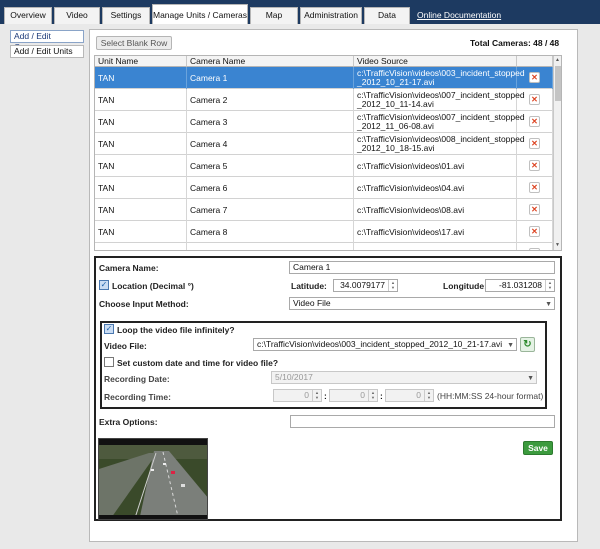 This screenshot has height=549, width=600. I want to click on hour-stepper-icon: ▲ ▼, so click(316, 395).